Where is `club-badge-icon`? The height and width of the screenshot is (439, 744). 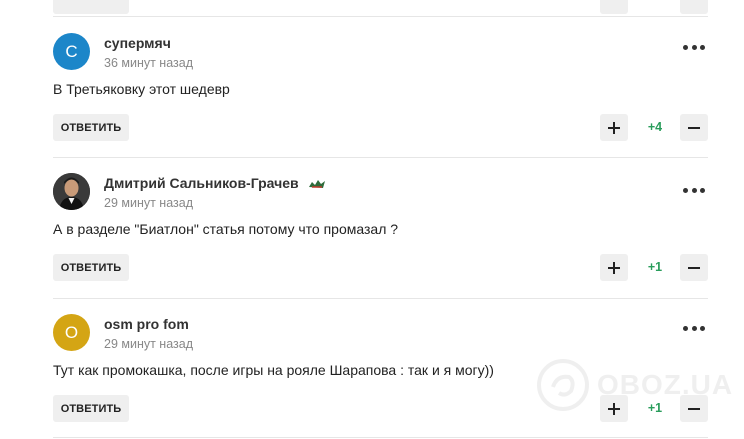
club-badge-icon is located at coordinates (316, 184).